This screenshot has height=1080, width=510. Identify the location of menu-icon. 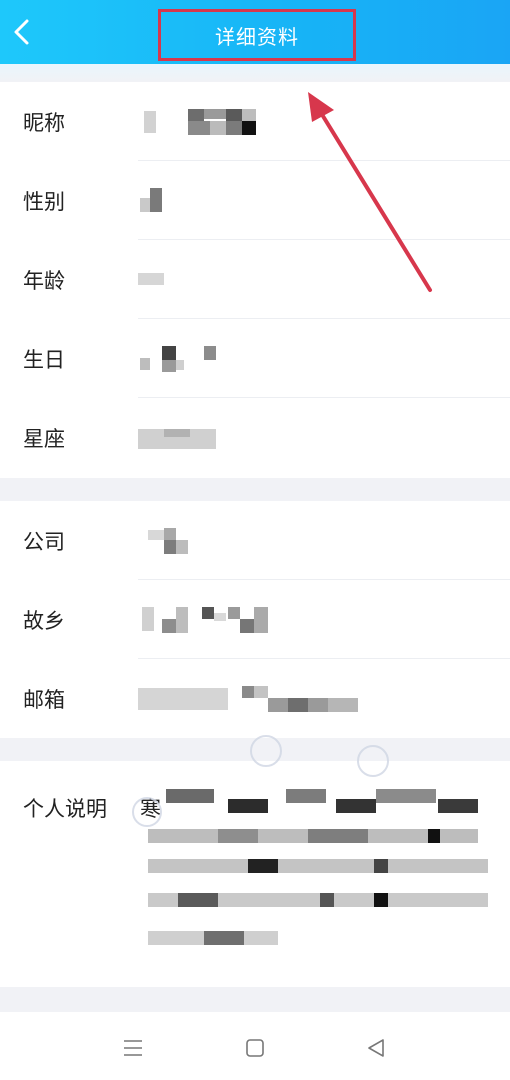
(133, 1048).